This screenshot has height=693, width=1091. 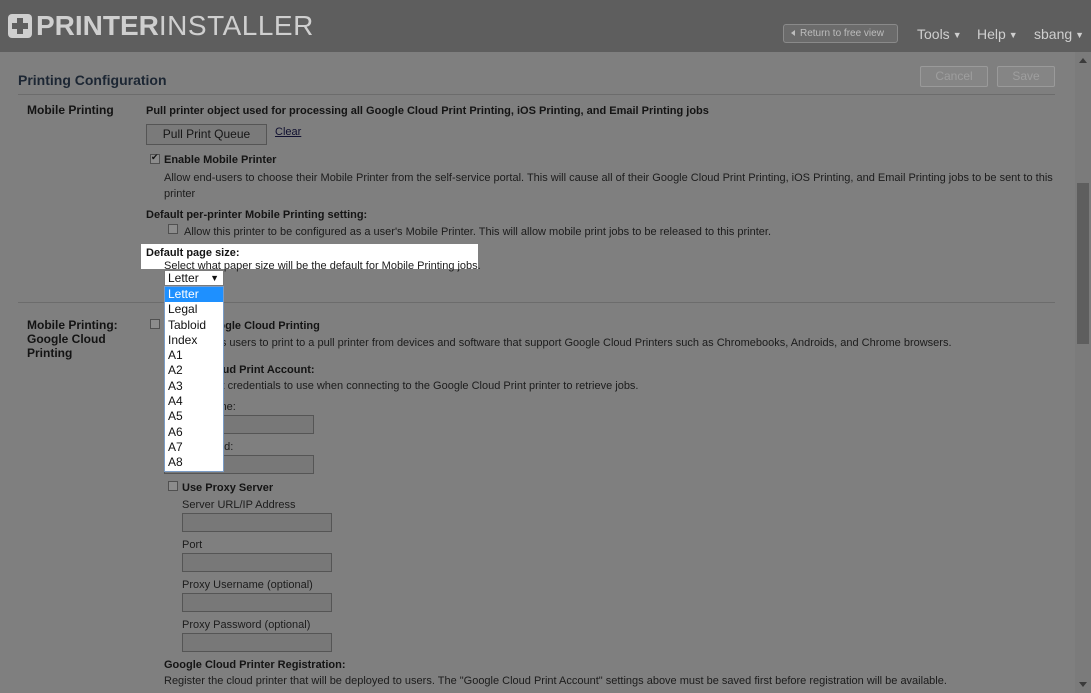 What do you see at coordinates (72, 325) in the screenshot?
I see `gcp-label-line-1: Mobile Printing:` at bounding box center [72, 325].